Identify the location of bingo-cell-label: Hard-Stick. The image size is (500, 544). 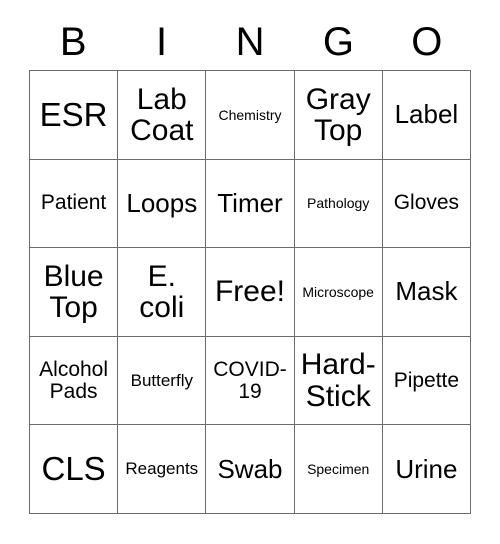
(338, 380).